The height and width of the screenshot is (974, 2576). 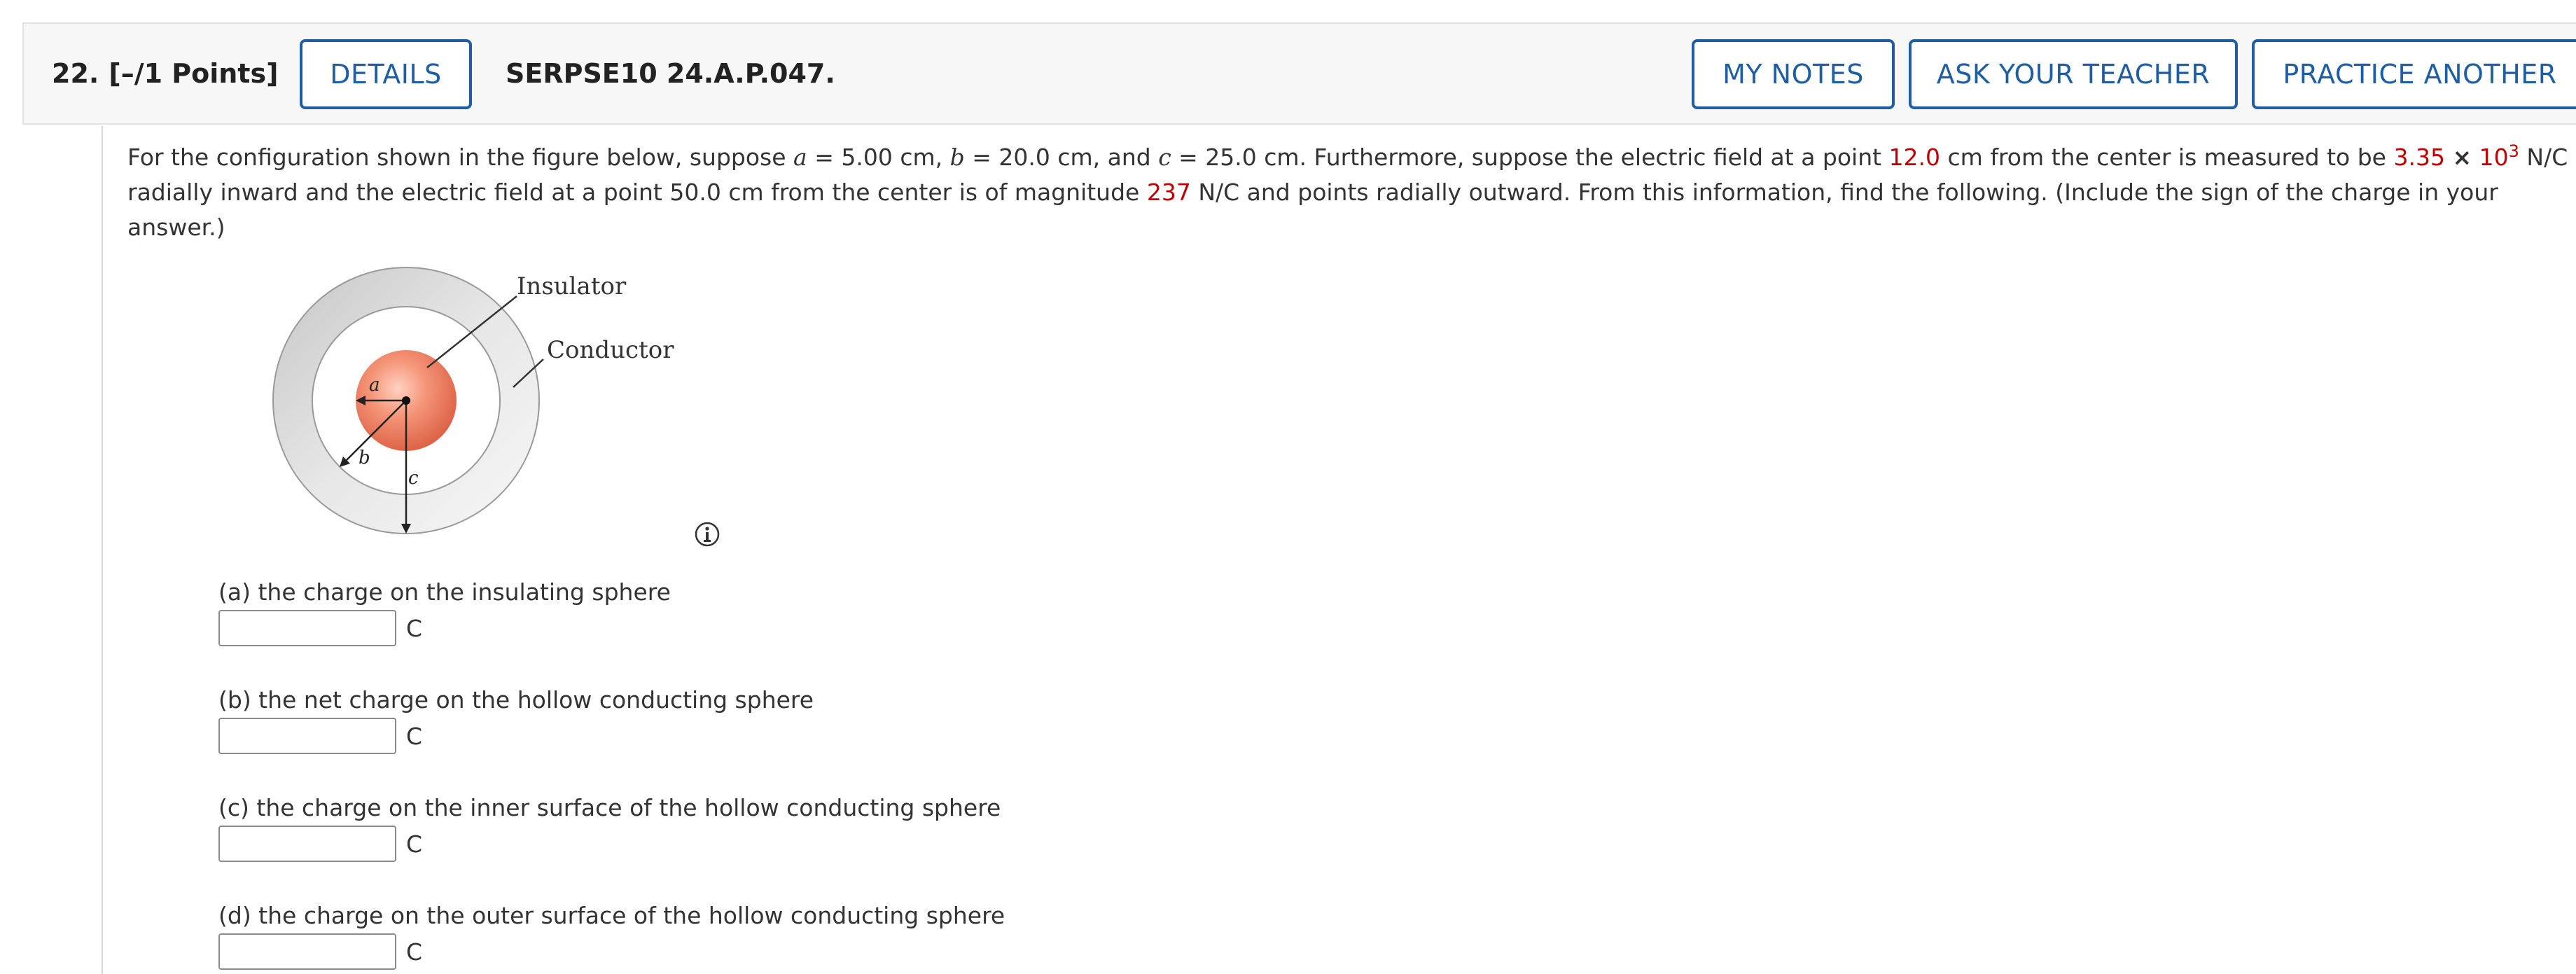 I want to click on variable-c: c, so click(x=1164, y=157).